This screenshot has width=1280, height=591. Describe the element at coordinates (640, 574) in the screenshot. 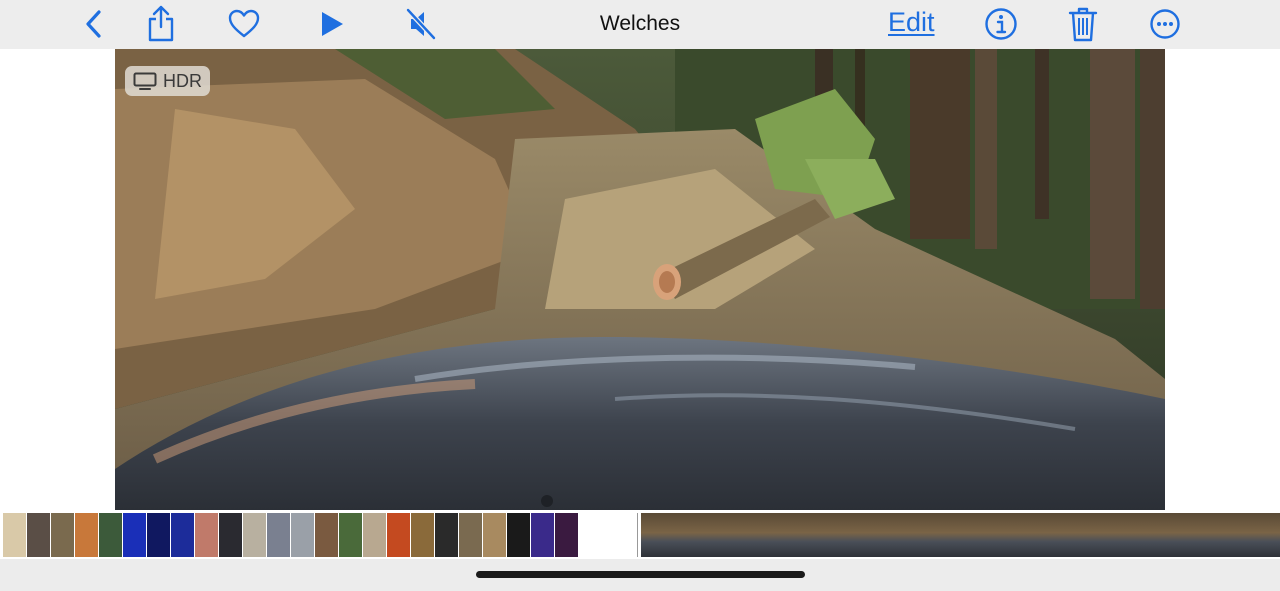

I see `home-indicator` at that location.